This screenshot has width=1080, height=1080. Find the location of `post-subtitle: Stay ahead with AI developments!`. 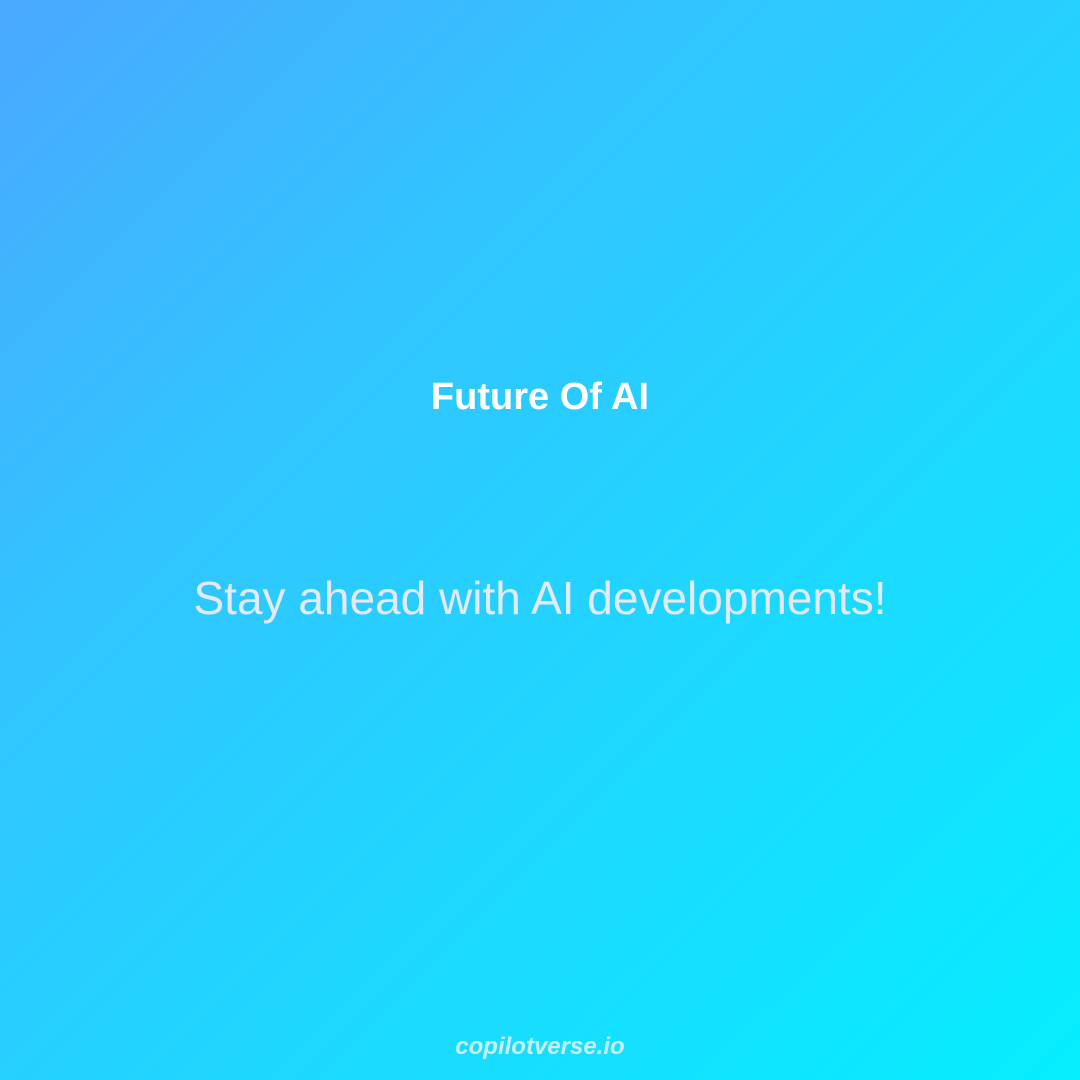

post-subtitle: Stay ahead with AI developments! is located at coordinates (540, 598).